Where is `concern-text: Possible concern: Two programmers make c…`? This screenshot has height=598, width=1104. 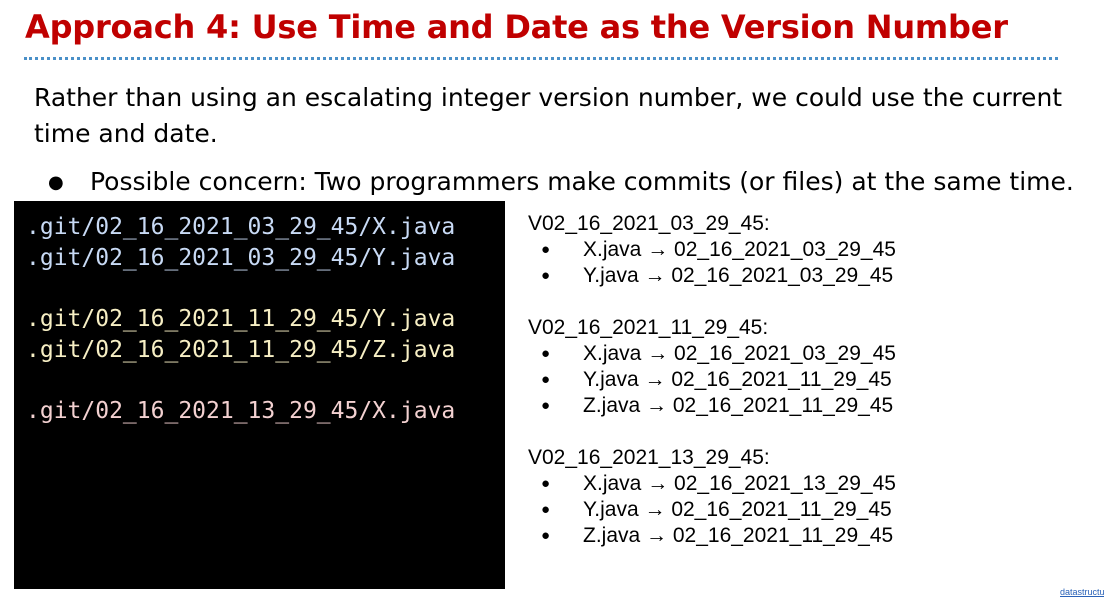 concern-text: Possible concern: Two programmers make c… is located at coordinates (582, 181).